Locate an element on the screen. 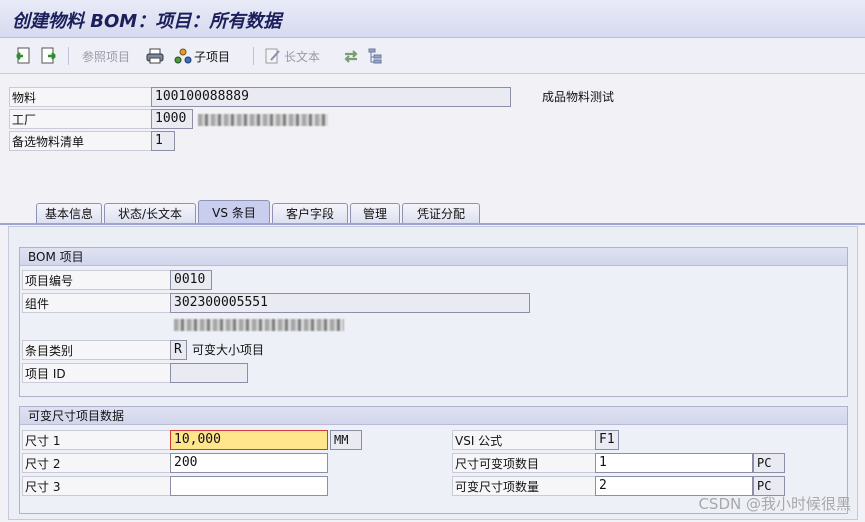 Image resolution: width=865 pixels, height=522 pixels. plant-description-redacted is located at coordinates (263, 120).